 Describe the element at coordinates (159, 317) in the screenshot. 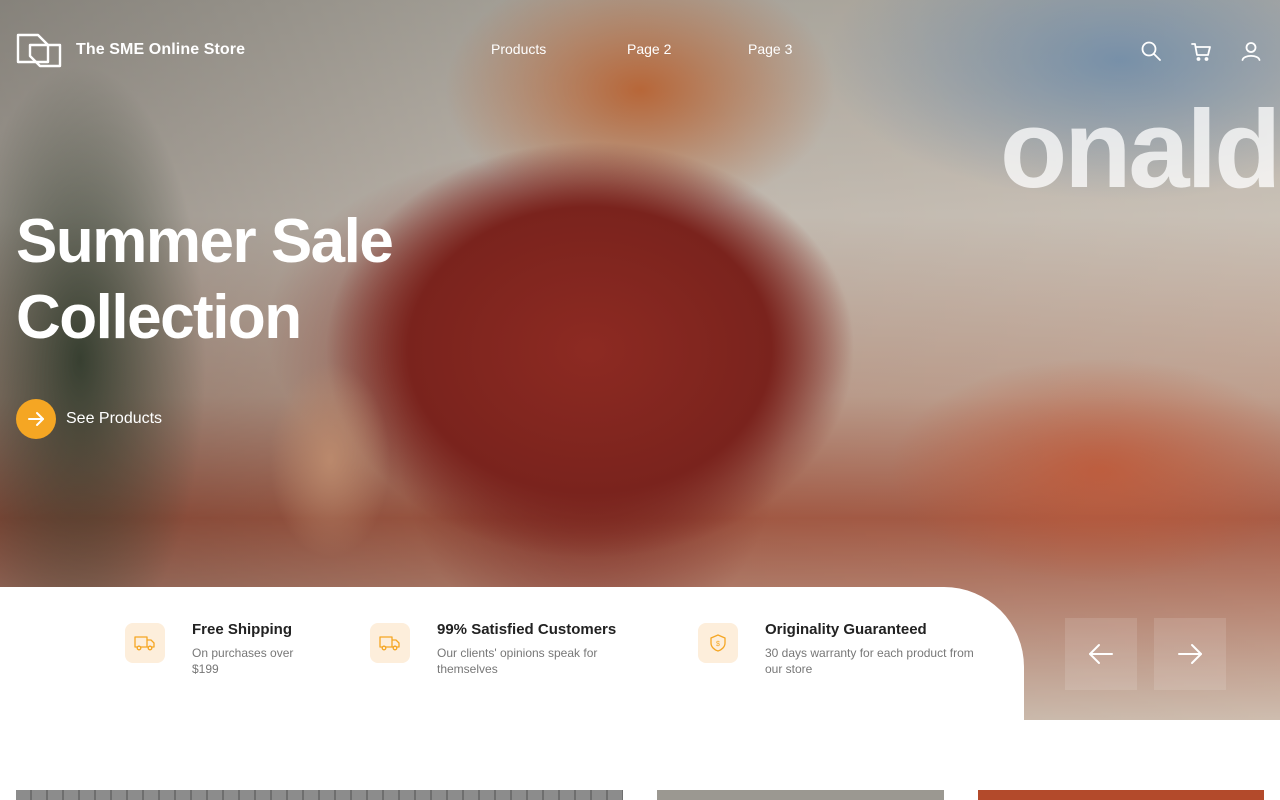

I see `hero-title-line-2: Collection` at that location.